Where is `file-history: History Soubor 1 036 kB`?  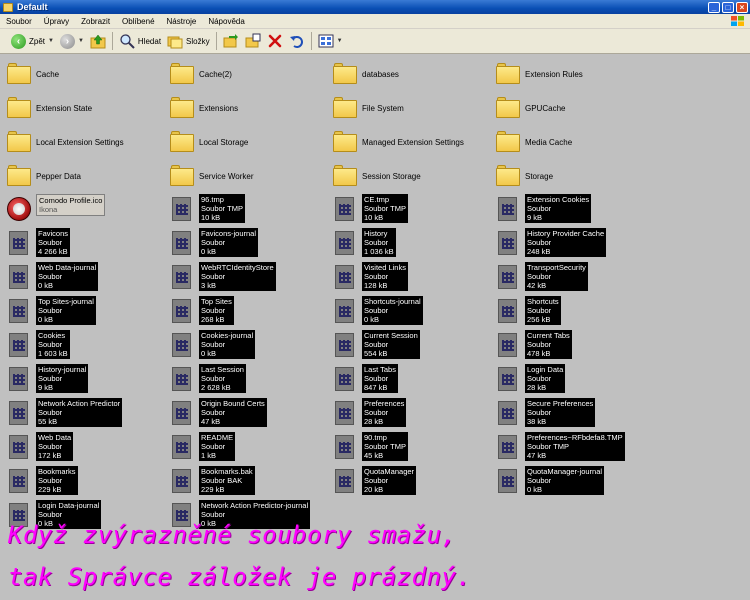 file-history: History Soubor 1 036 kB is located at coordinates (364, 242).